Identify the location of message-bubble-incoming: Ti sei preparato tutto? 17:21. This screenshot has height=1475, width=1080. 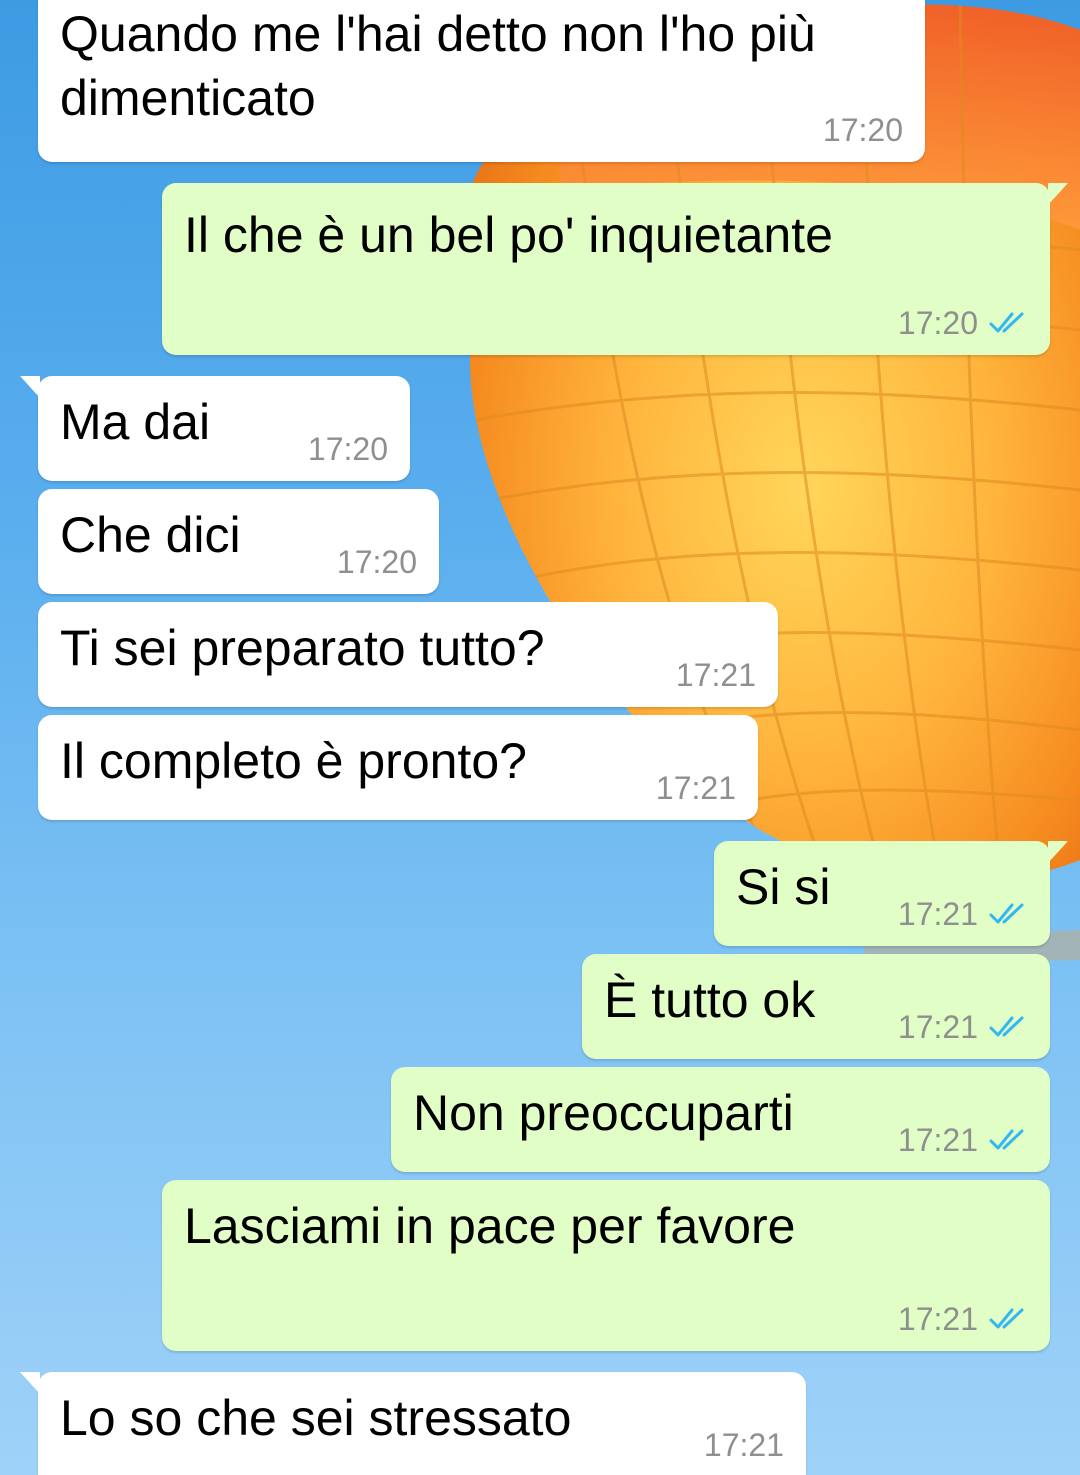
(408, 654).